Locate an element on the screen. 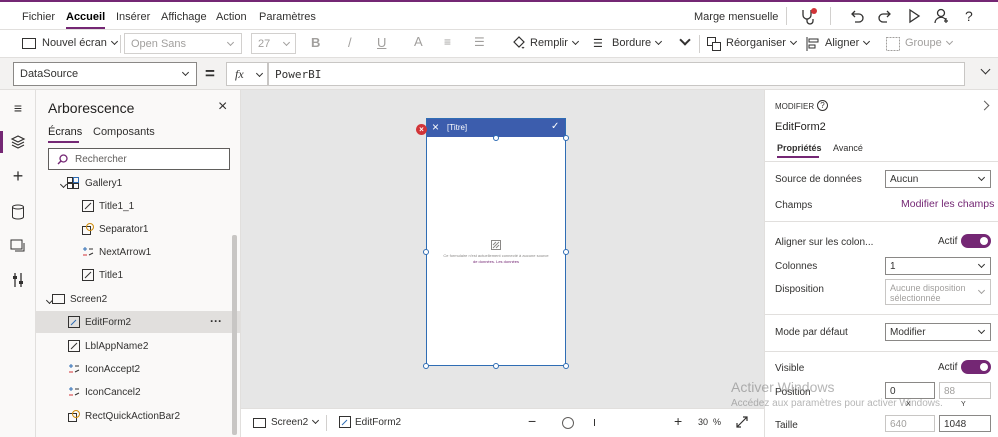 Image resolution: width=998 pixels, height=437 pixels. more-options-icon: ··· is located at coordinates (216, 321).